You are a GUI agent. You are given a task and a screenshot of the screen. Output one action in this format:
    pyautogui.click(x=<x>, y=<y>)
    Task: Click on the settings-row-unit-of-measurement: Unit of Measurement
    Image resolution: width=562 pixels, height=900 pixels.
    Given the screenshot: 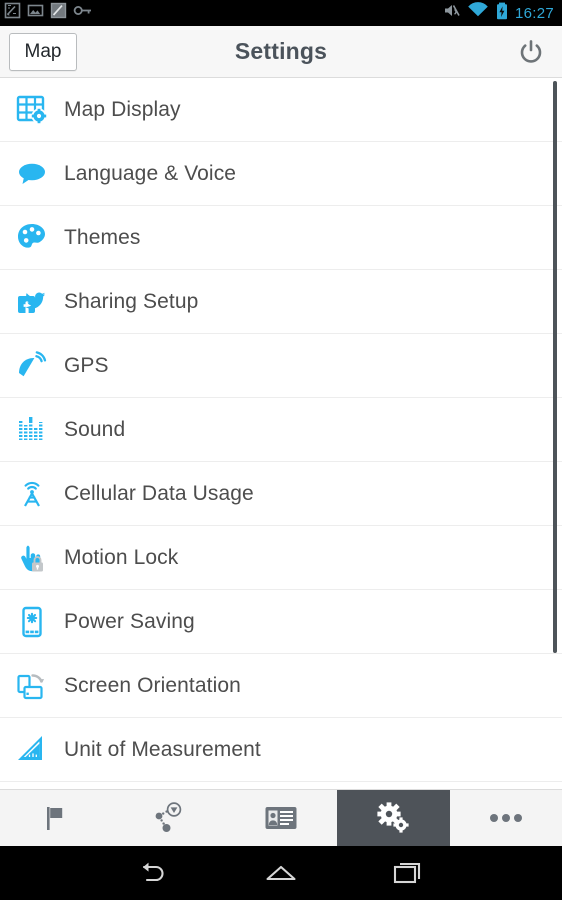 What is the action you would take?
    pyautogui.click(x=281, y=750)
    